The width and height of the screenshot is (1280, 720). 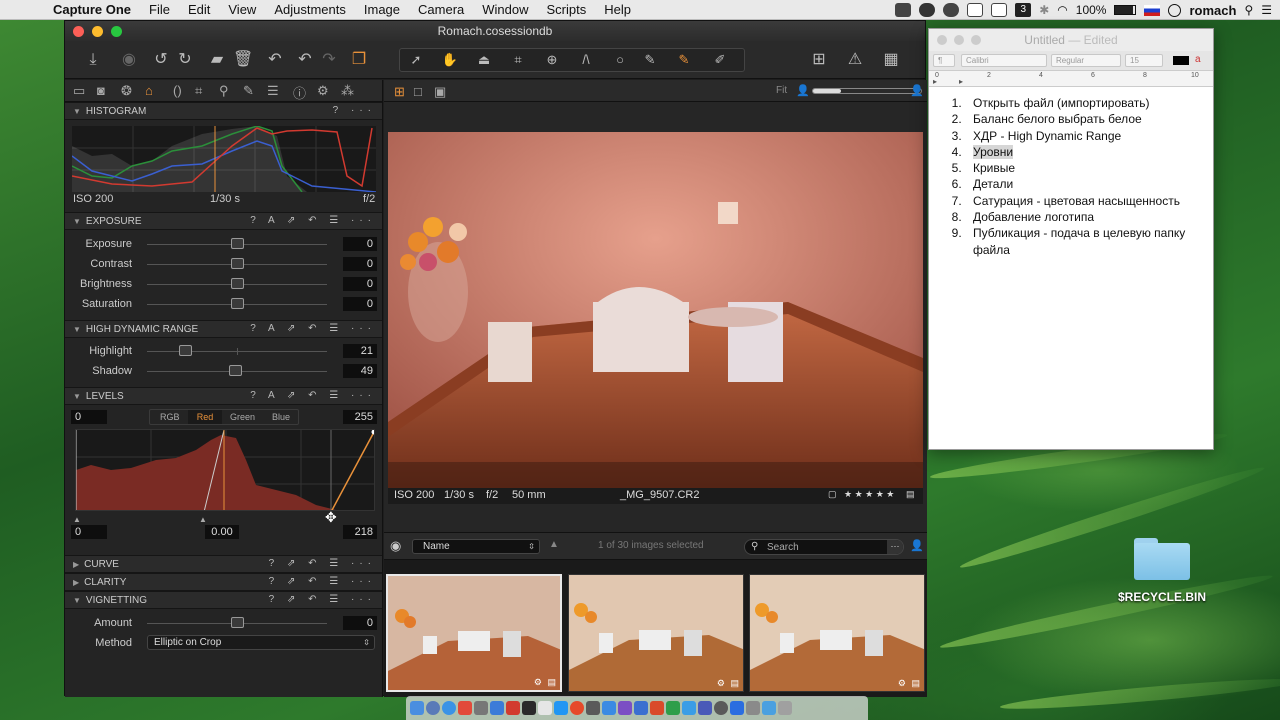 What do you see at coordinates (310, 9) in the screenshot?
I see `menu-adjustments: Adjustments` at bounding box center [310, 9].